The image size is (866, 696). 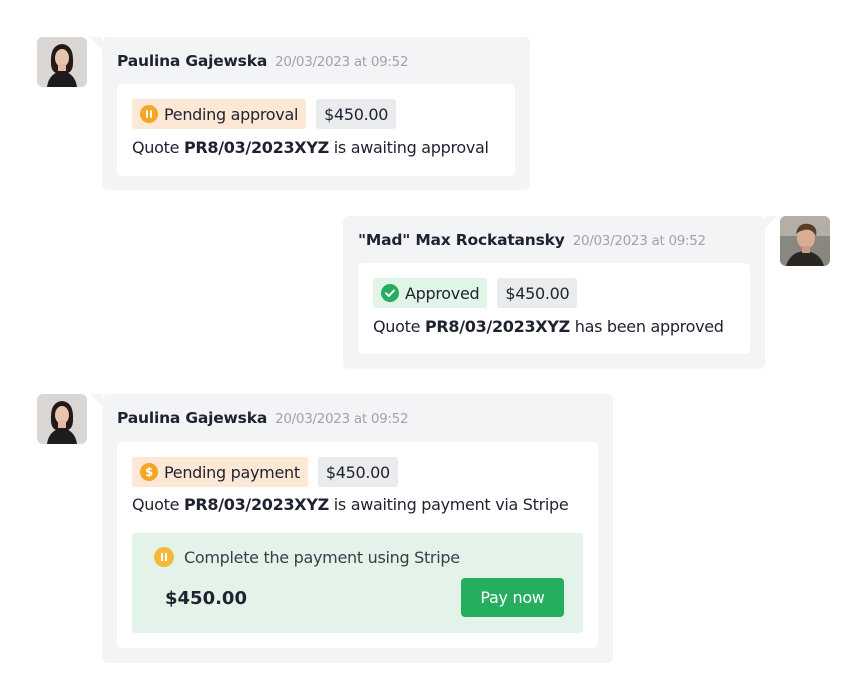 I want to click on dollar-icon: $, so click(x=149, y=472).